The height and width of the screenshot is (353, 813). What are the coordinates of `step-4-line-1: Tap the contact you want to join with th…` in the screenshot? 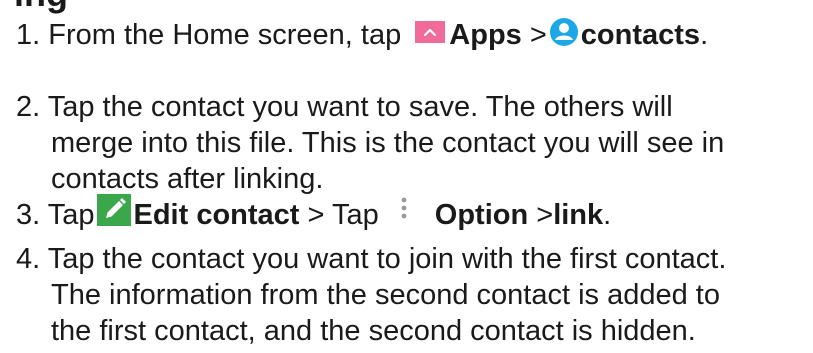 It's located at (387, 259).